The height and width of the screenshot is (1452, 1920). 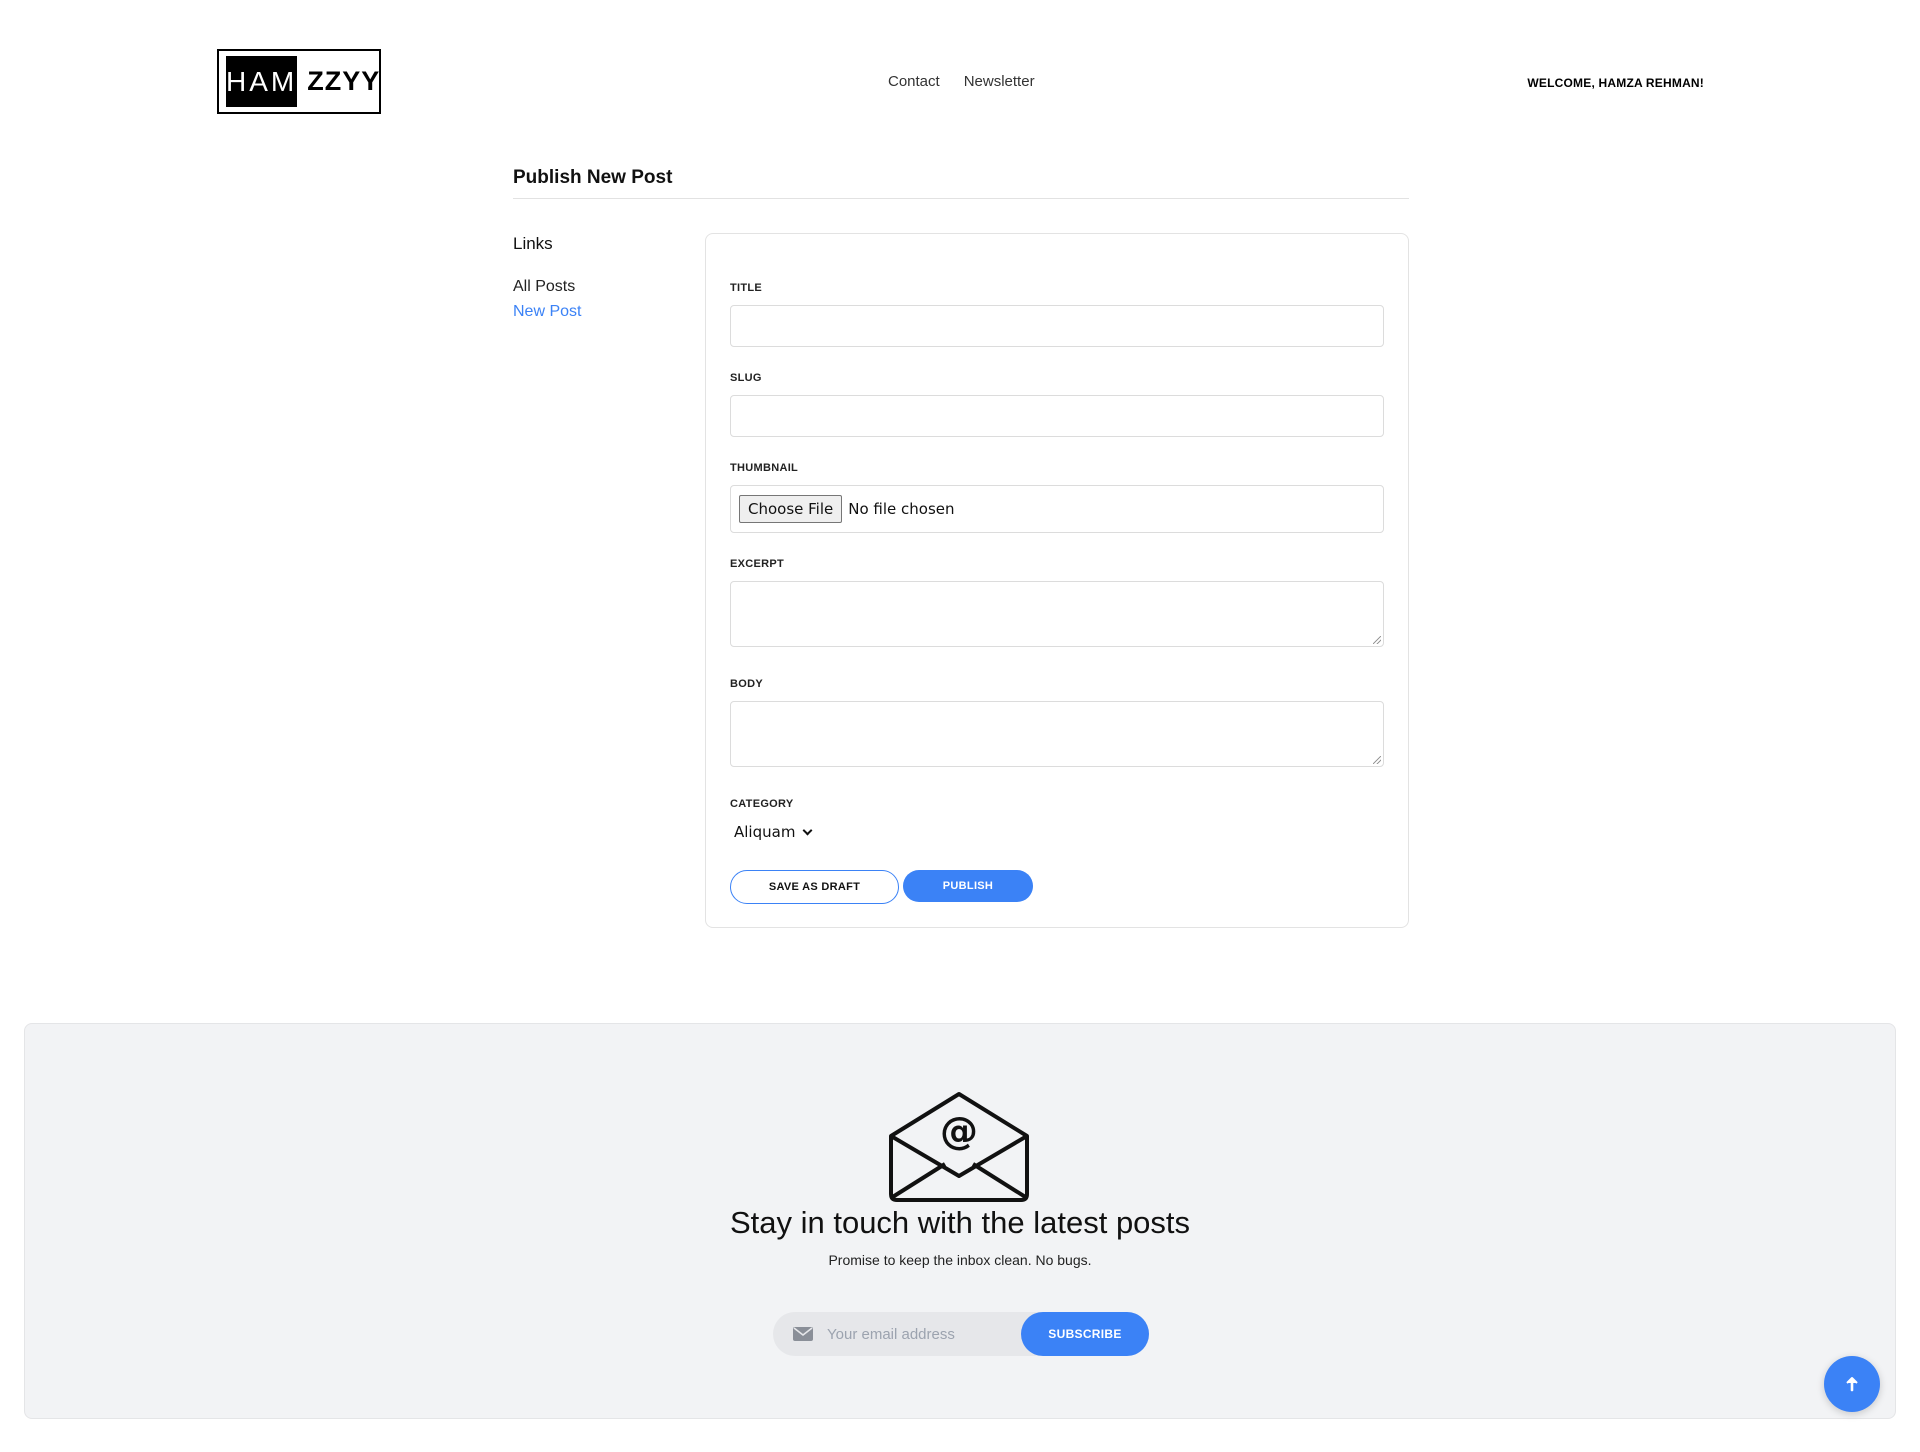 What do you see at coordinates (1057, 614) in the screenshot?
I see `excerpt-textarea` at bounding box center [1057, 614].